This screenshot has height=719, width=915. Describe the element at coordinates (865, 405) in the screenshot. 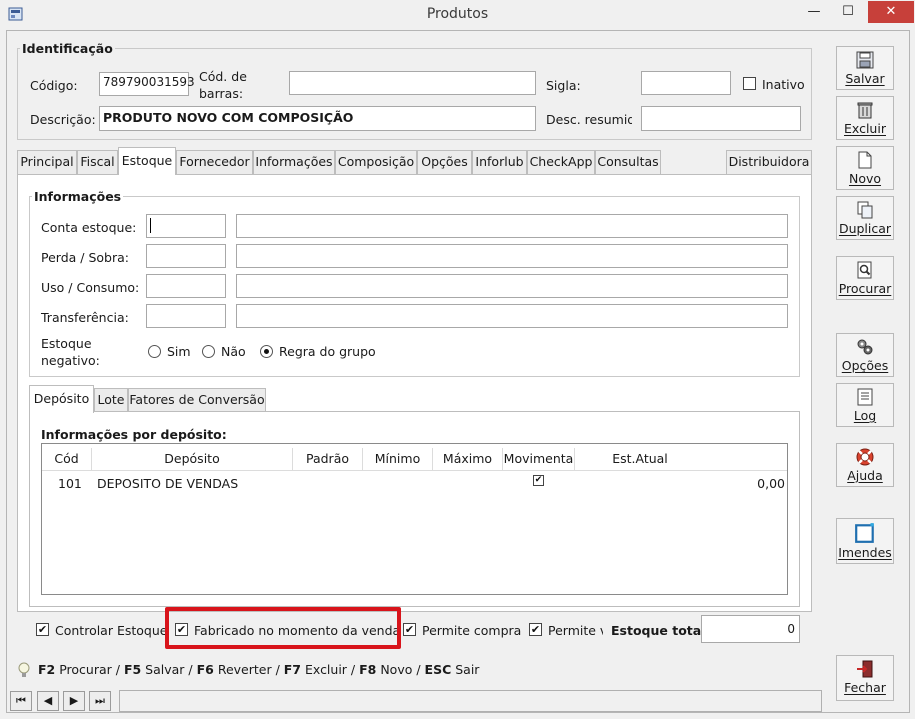

I see `log-button: Log` at that location.